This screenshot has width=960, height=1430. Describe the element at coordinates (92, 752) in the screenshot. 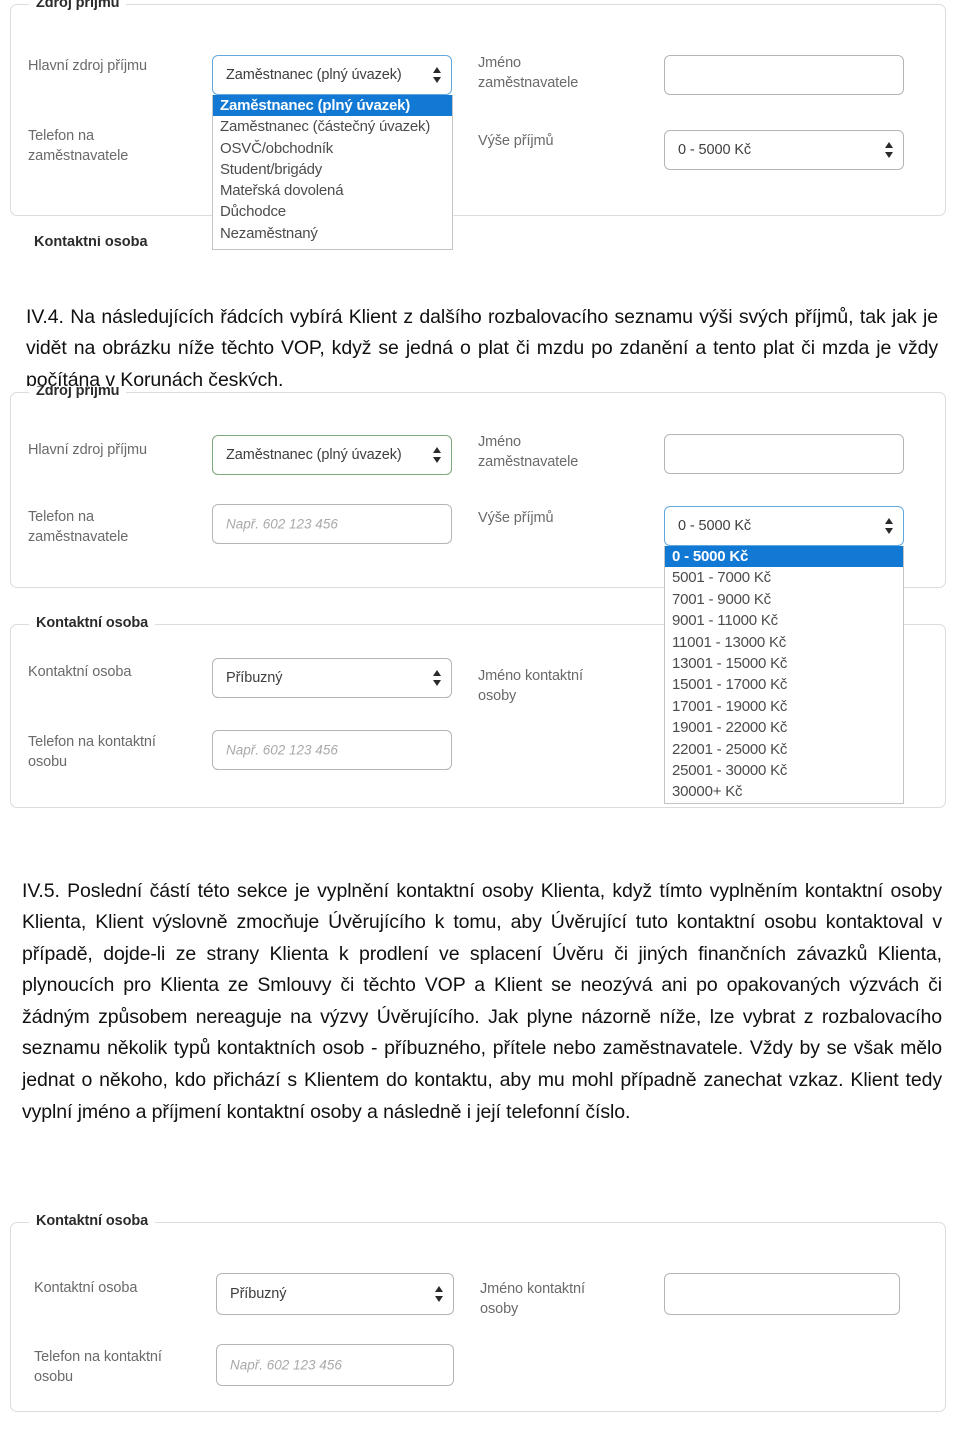

I see `label-contact-phone-mid: Telefon na kontaktní osobu` at that location.